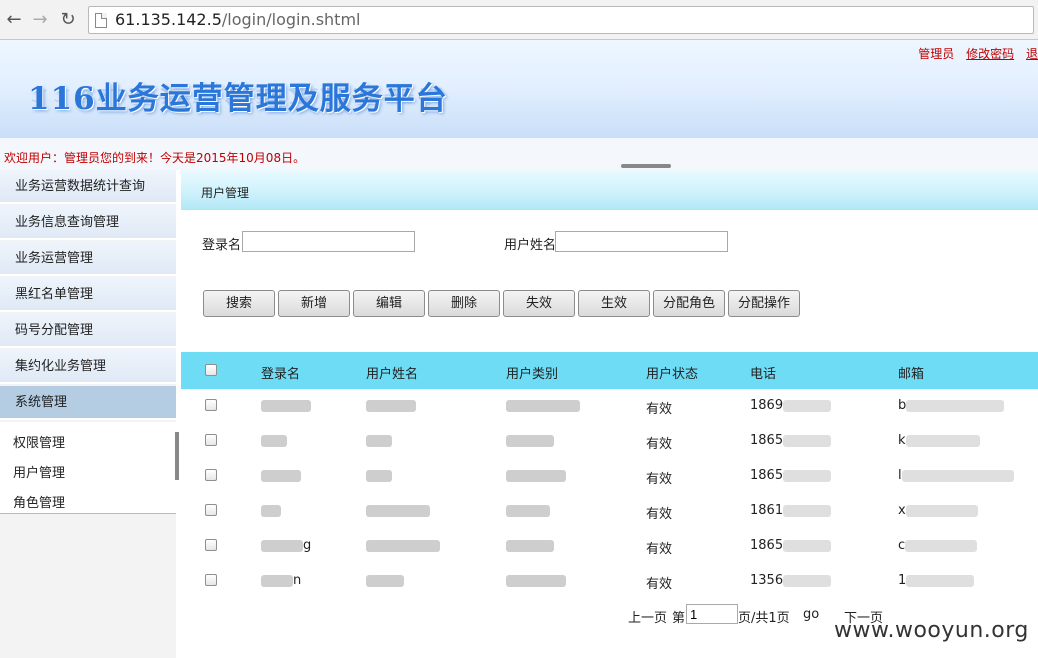 This screenshot has height=658, width=1038. Describe the element at coordinates (464, 303) in the screenshot. I see `delete-button: 删除` at that location.